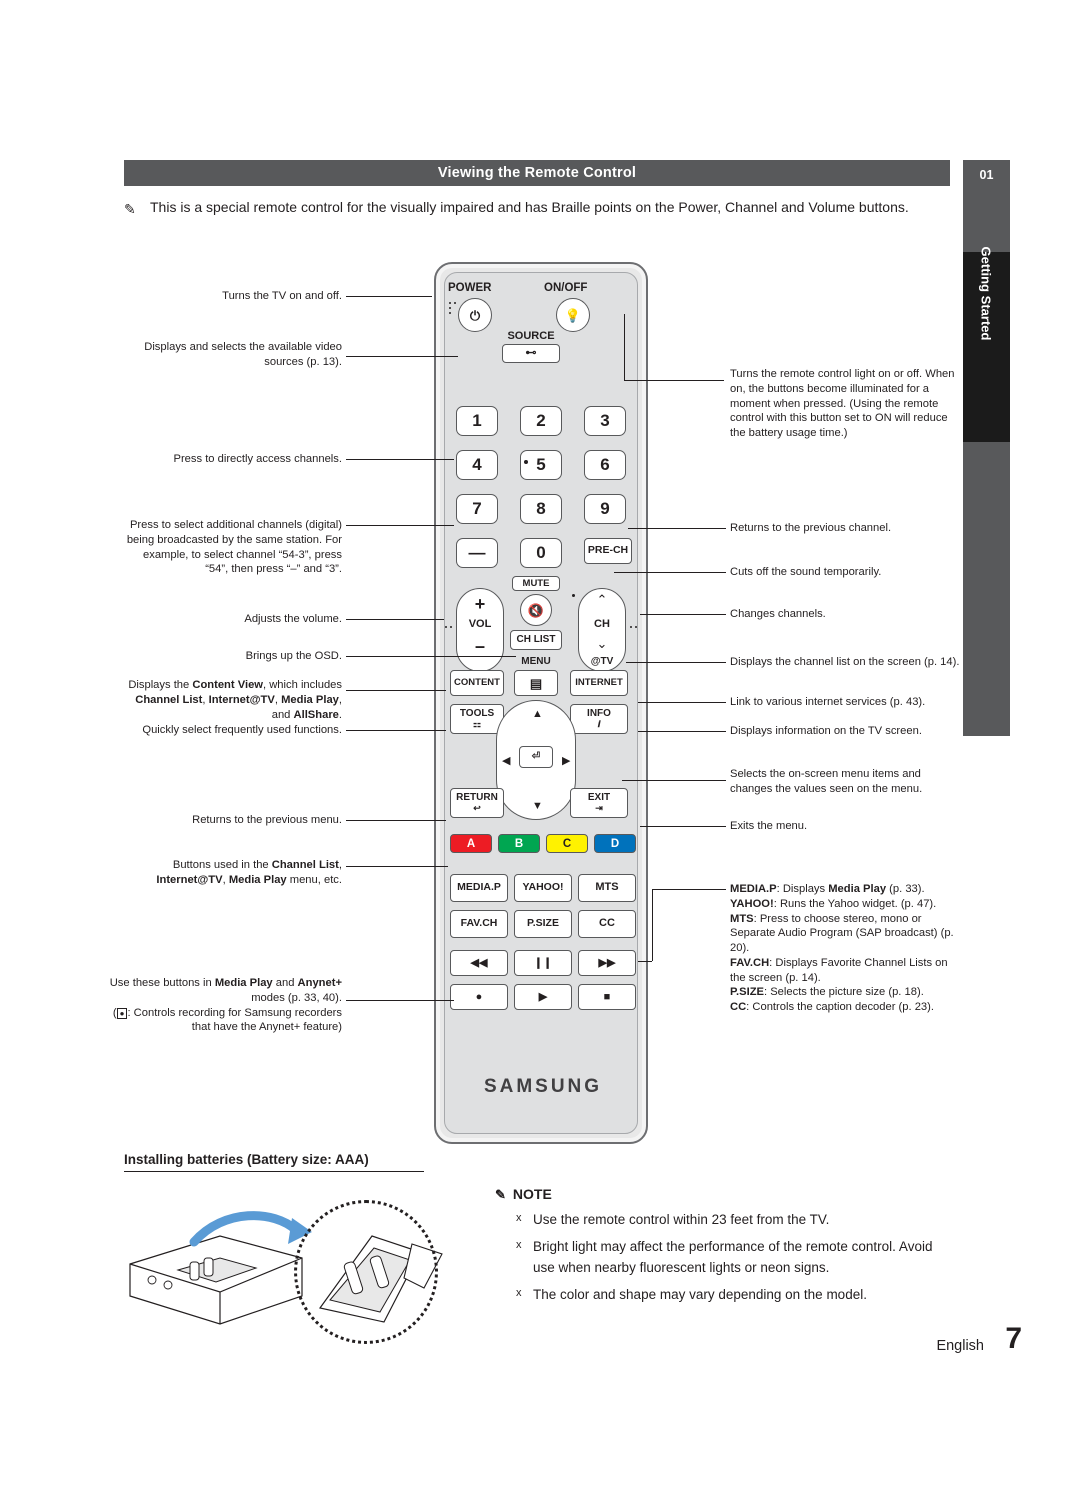  Describe the element at coordinates (607, 924) in the screenshot. I see `cc-button: CC` at that location.